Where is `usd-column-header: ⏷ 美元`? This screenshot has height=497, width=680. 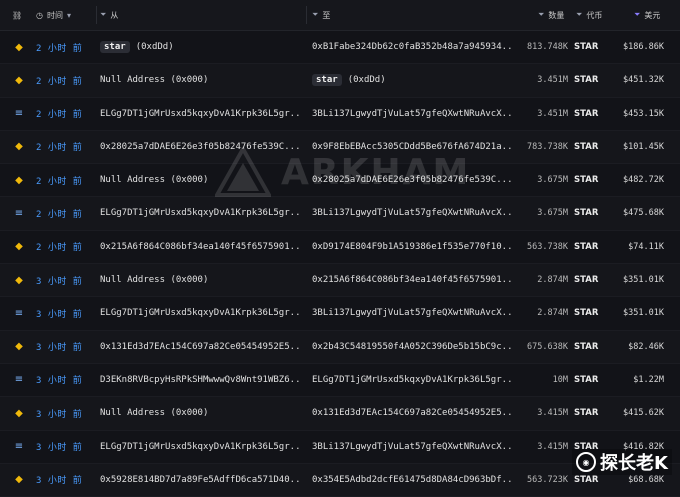 usd-column-header: ⏷ 美元 is located at coordinates (647, 15).